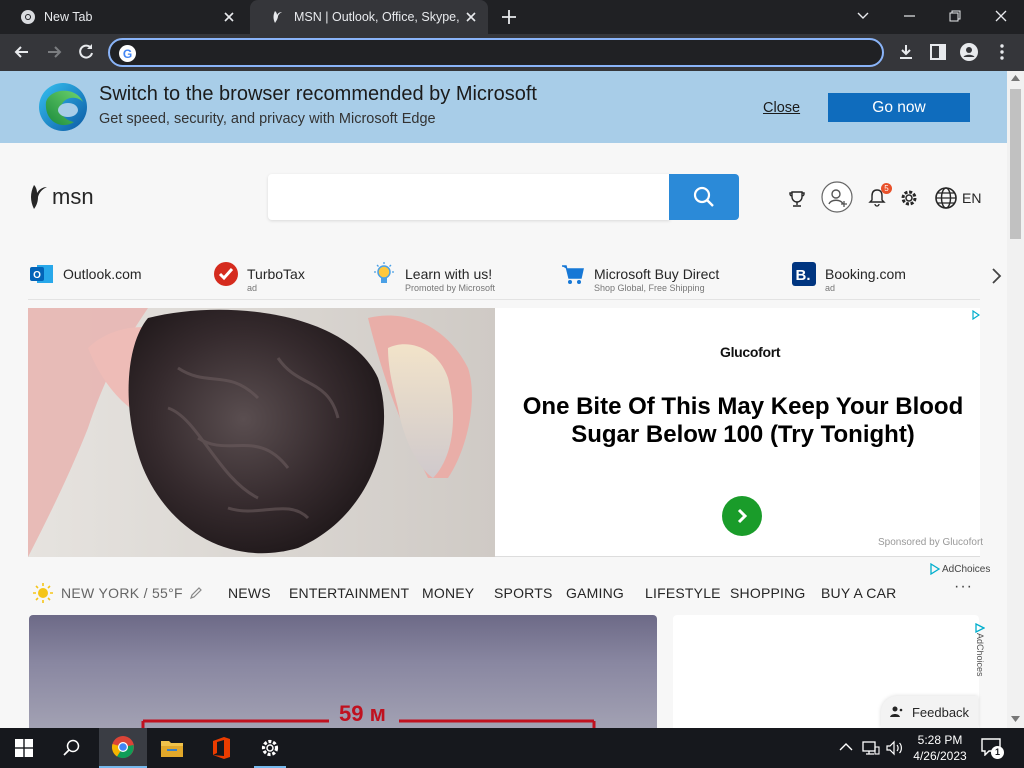 The height and width of the screenshot is (768, 1024). What do you see at coordinates (976, 315) in the screenshot?
I see `adchoices-icon` at bounding box center [976, 315].